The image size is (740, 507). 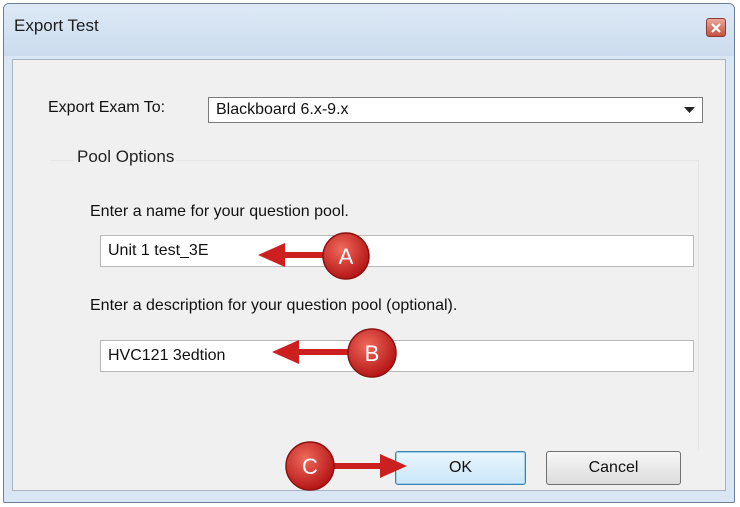 What do you see at coordinates (167, 355) in the screenshot?
I see `pool-description-value: HVC121 3edtion` at bounding box center [167, 355].